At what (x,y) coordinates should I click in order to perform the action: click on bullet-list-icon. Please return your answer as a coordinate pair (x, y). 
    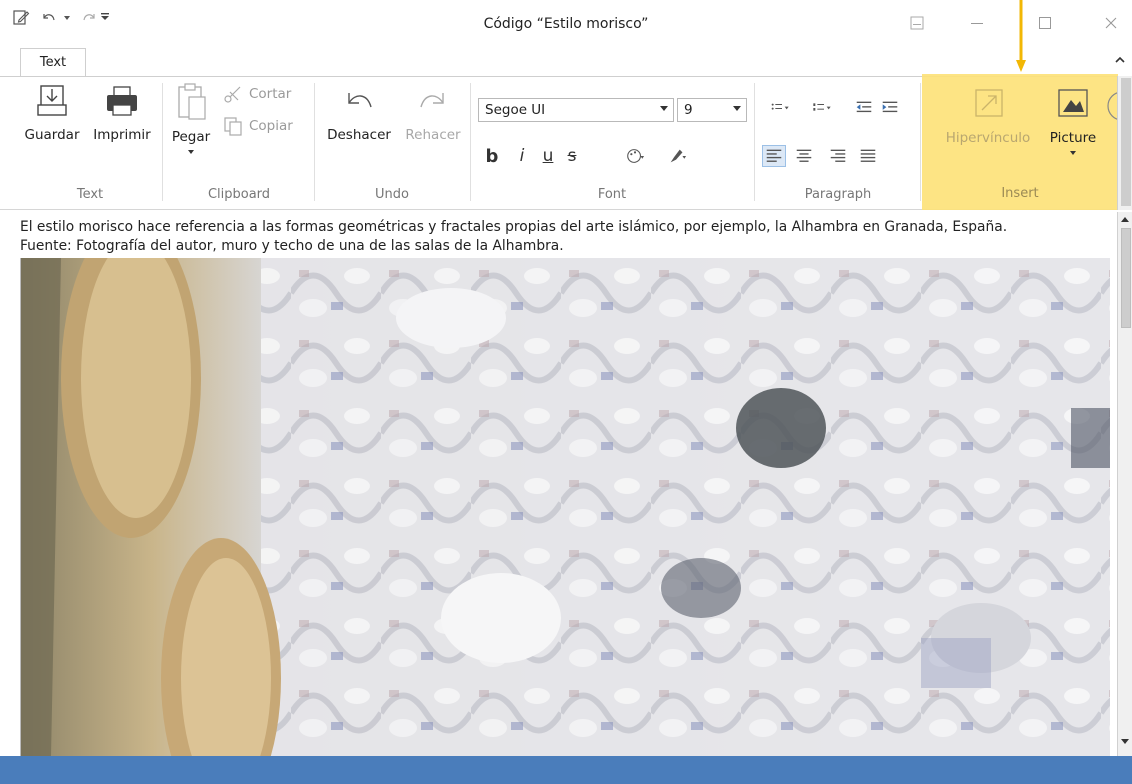
    Looking at the image, I should click on (780, 106).